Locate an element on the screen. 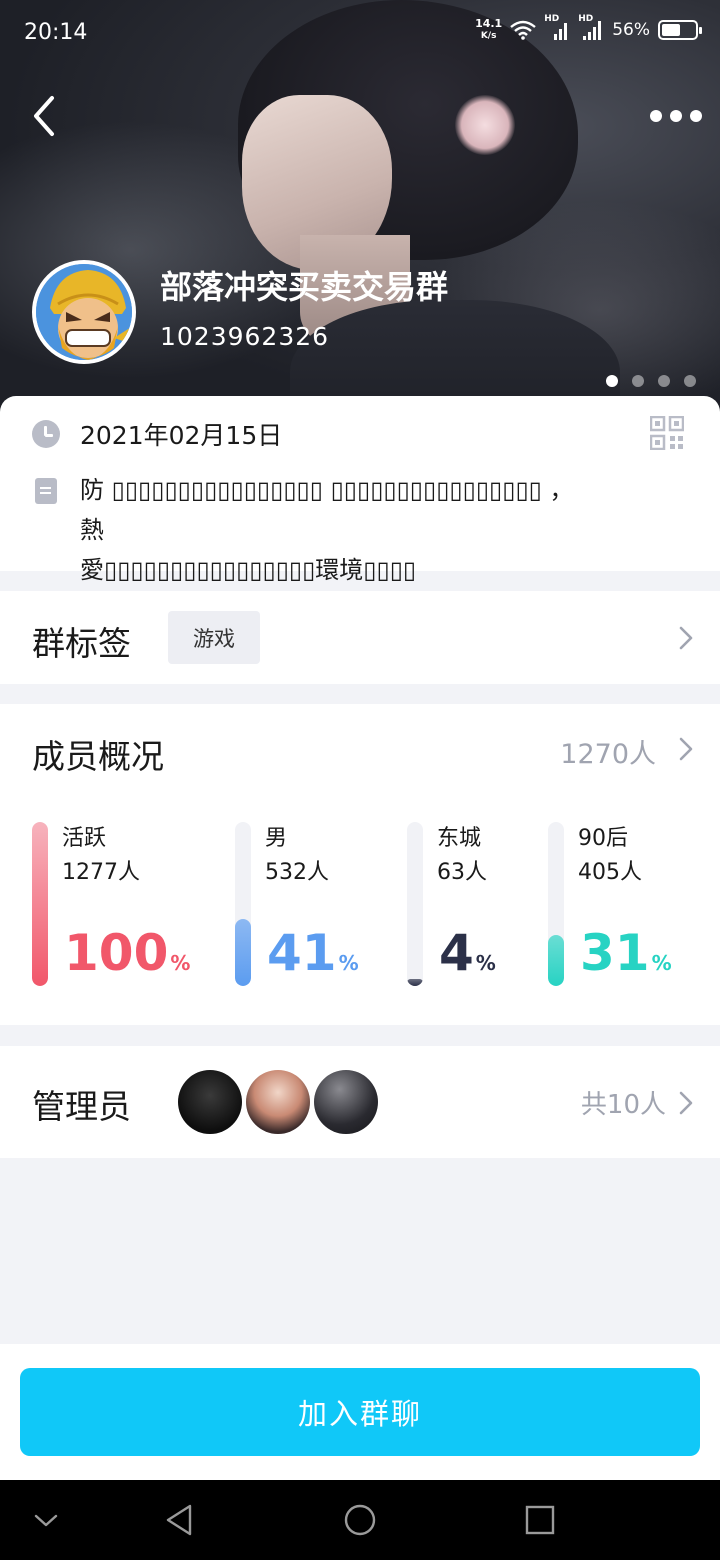 The height and width of the screenshot is (1560, 720). more-options-button is located at coordinates (676, 116).